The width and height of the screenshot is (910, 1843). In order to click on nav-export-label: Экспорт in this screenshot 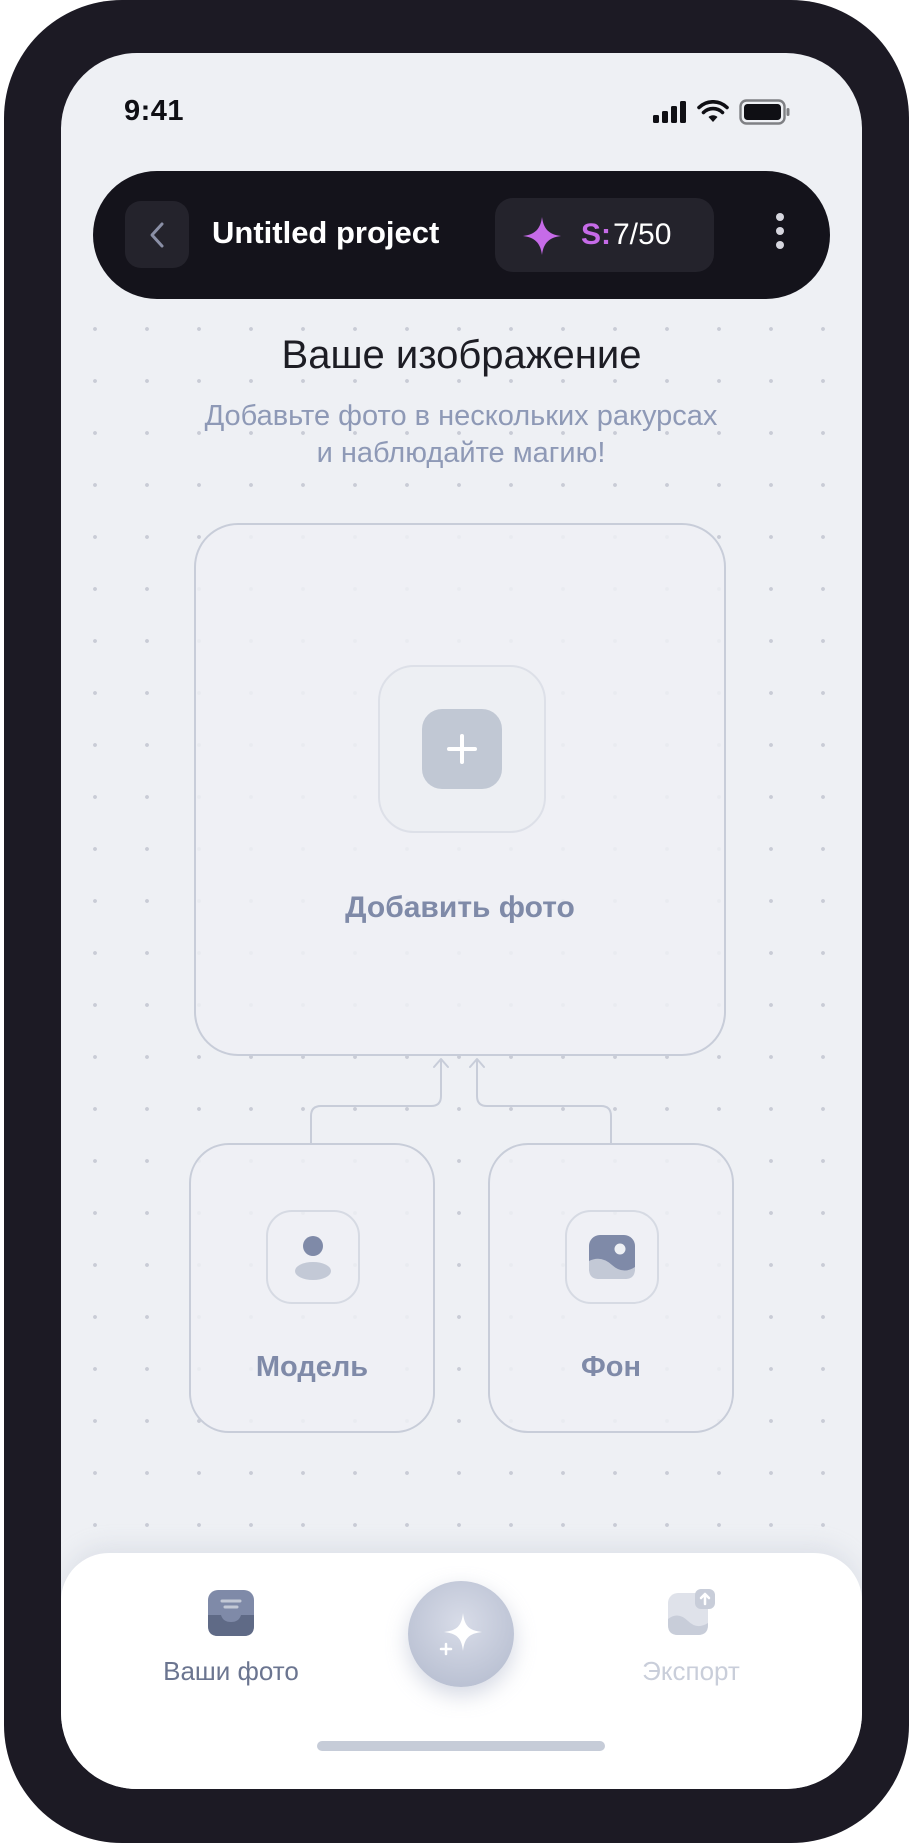, I will do `click(691, 1671)`.